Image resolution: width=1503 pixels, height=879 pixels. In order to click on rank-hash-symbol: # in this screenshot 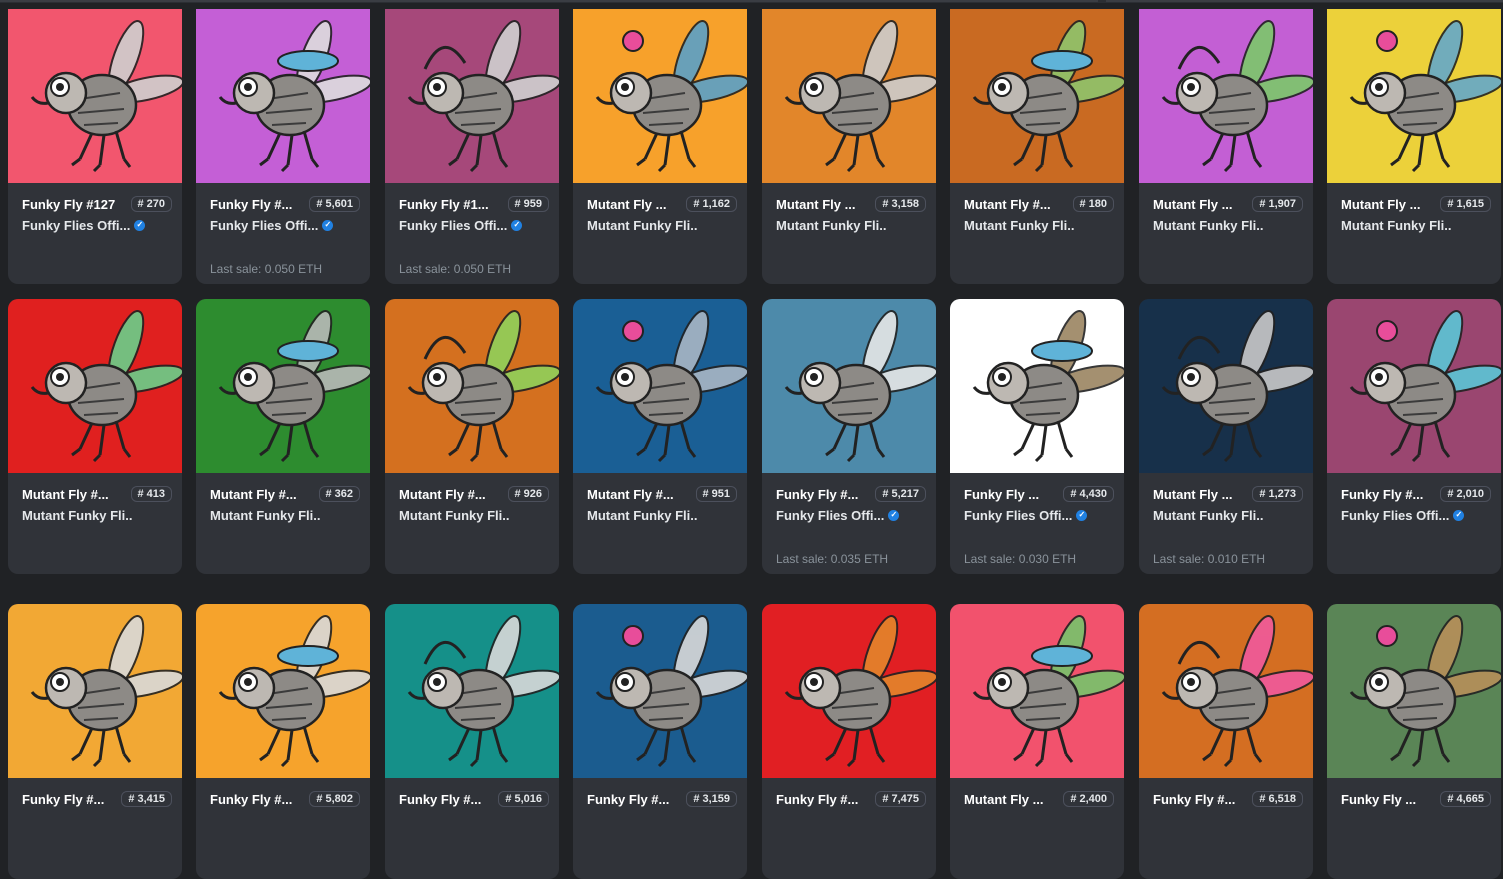, I will do `click(1073, 799)`.